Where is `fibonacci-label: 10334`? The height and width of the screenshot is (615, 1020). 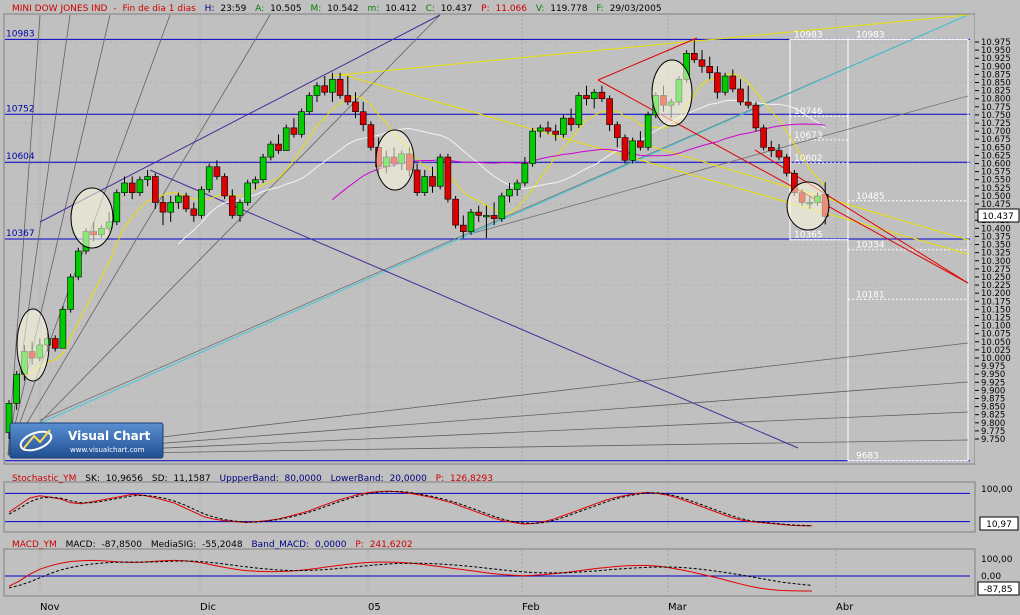 fibonacci-label: 10334 is located at coordinates (870, 246).